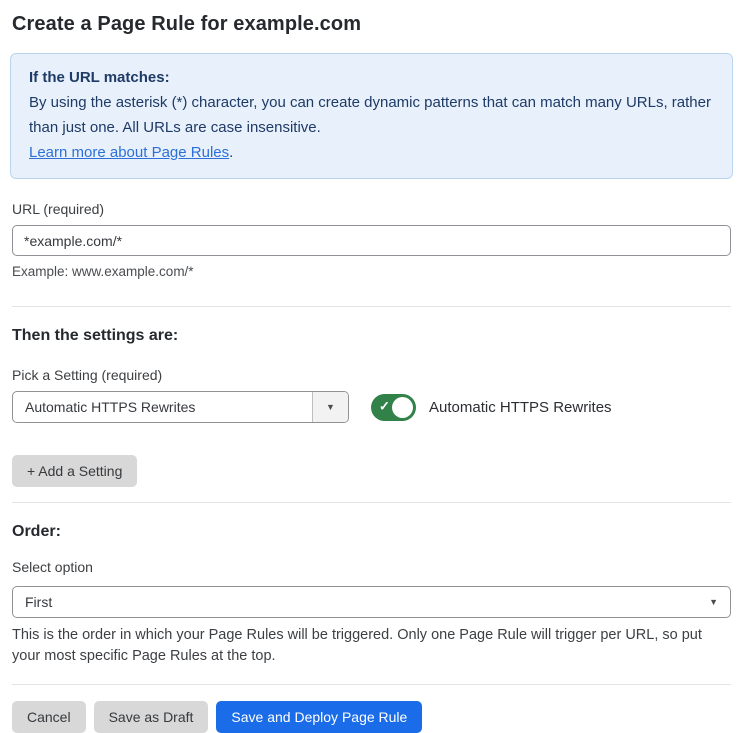  I want to click on setting-select: Automatic HTTPS Rewrites ▼, so click(180, 407).